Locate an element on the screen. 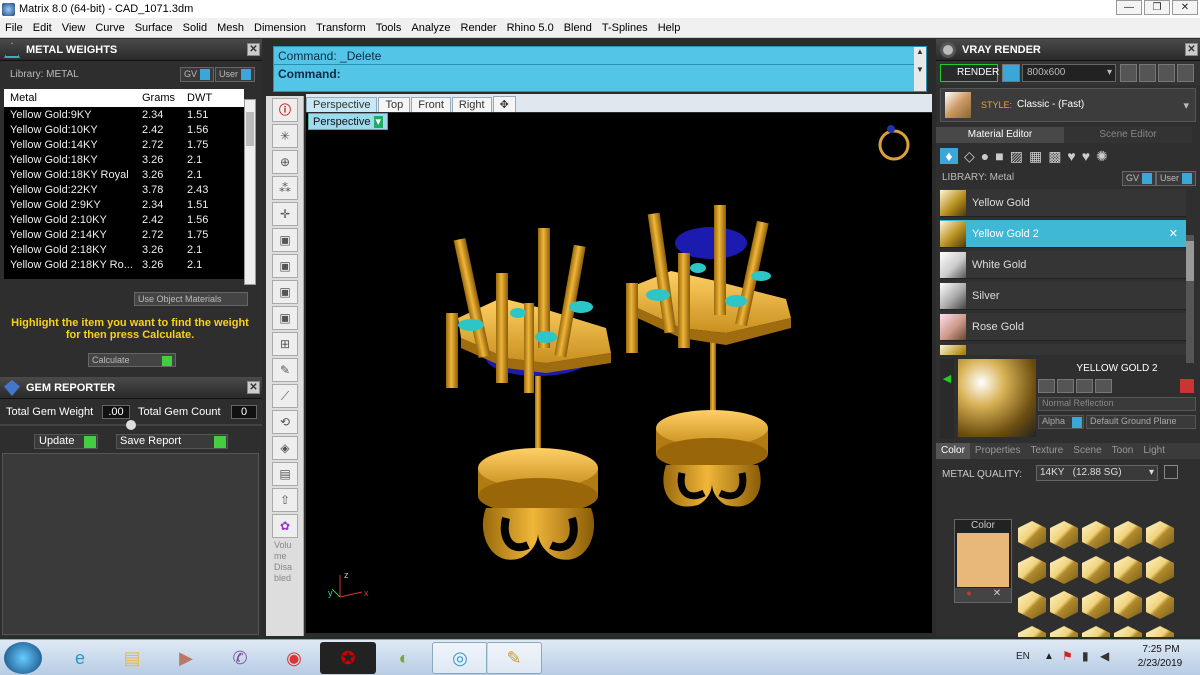 Image resolution: width=1200 pixels, height=675 pixels. render-mode-icon is located at coordinates (1011, 73).